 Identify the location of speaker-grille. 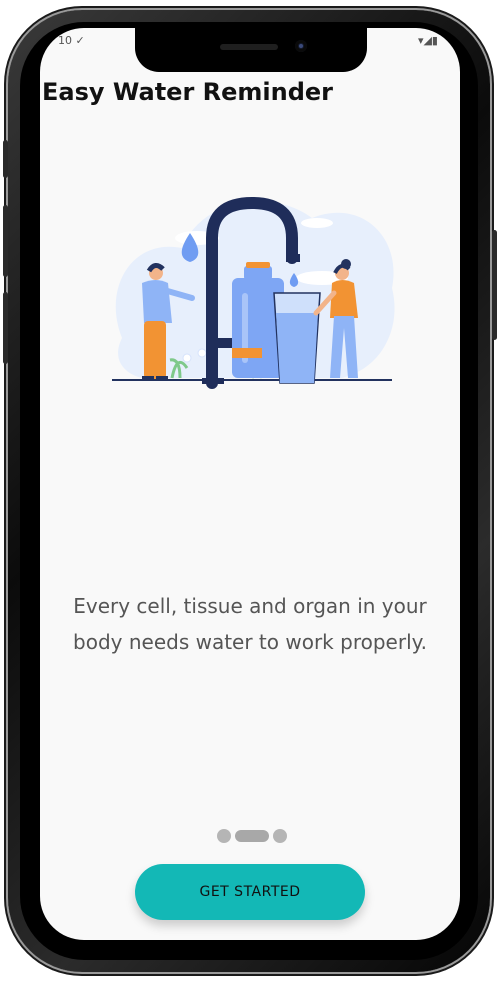
(249, 47).